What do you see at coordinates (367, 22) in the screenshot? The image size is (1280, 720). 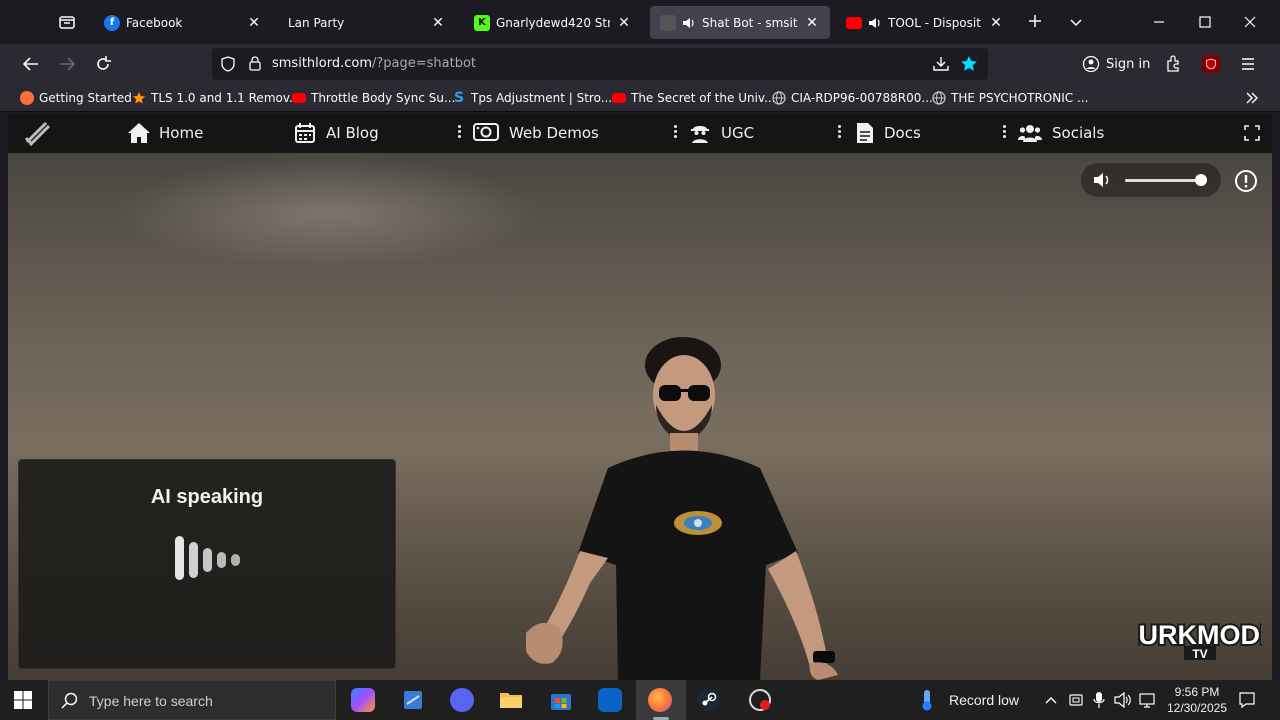 I see `tab-lan-party: Lan Party ✕` at bounding box center [367, 22].